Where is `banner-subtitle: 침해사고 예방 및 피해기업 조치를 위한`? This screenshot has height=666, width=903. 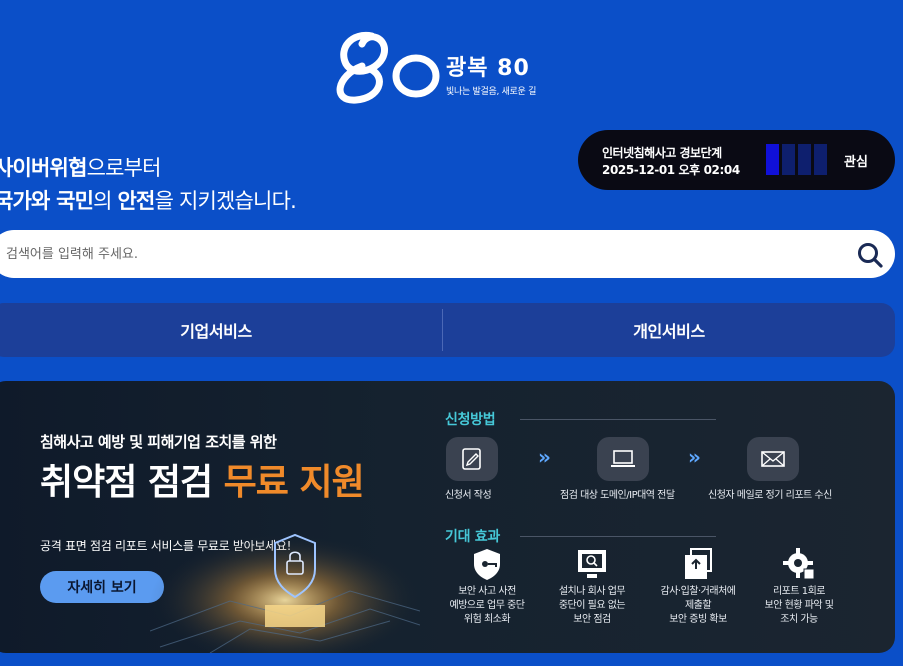 banner-subtitle: 침해사고 예방 및 피해기업 조치를 위한 is located at coordinates (158, 442).